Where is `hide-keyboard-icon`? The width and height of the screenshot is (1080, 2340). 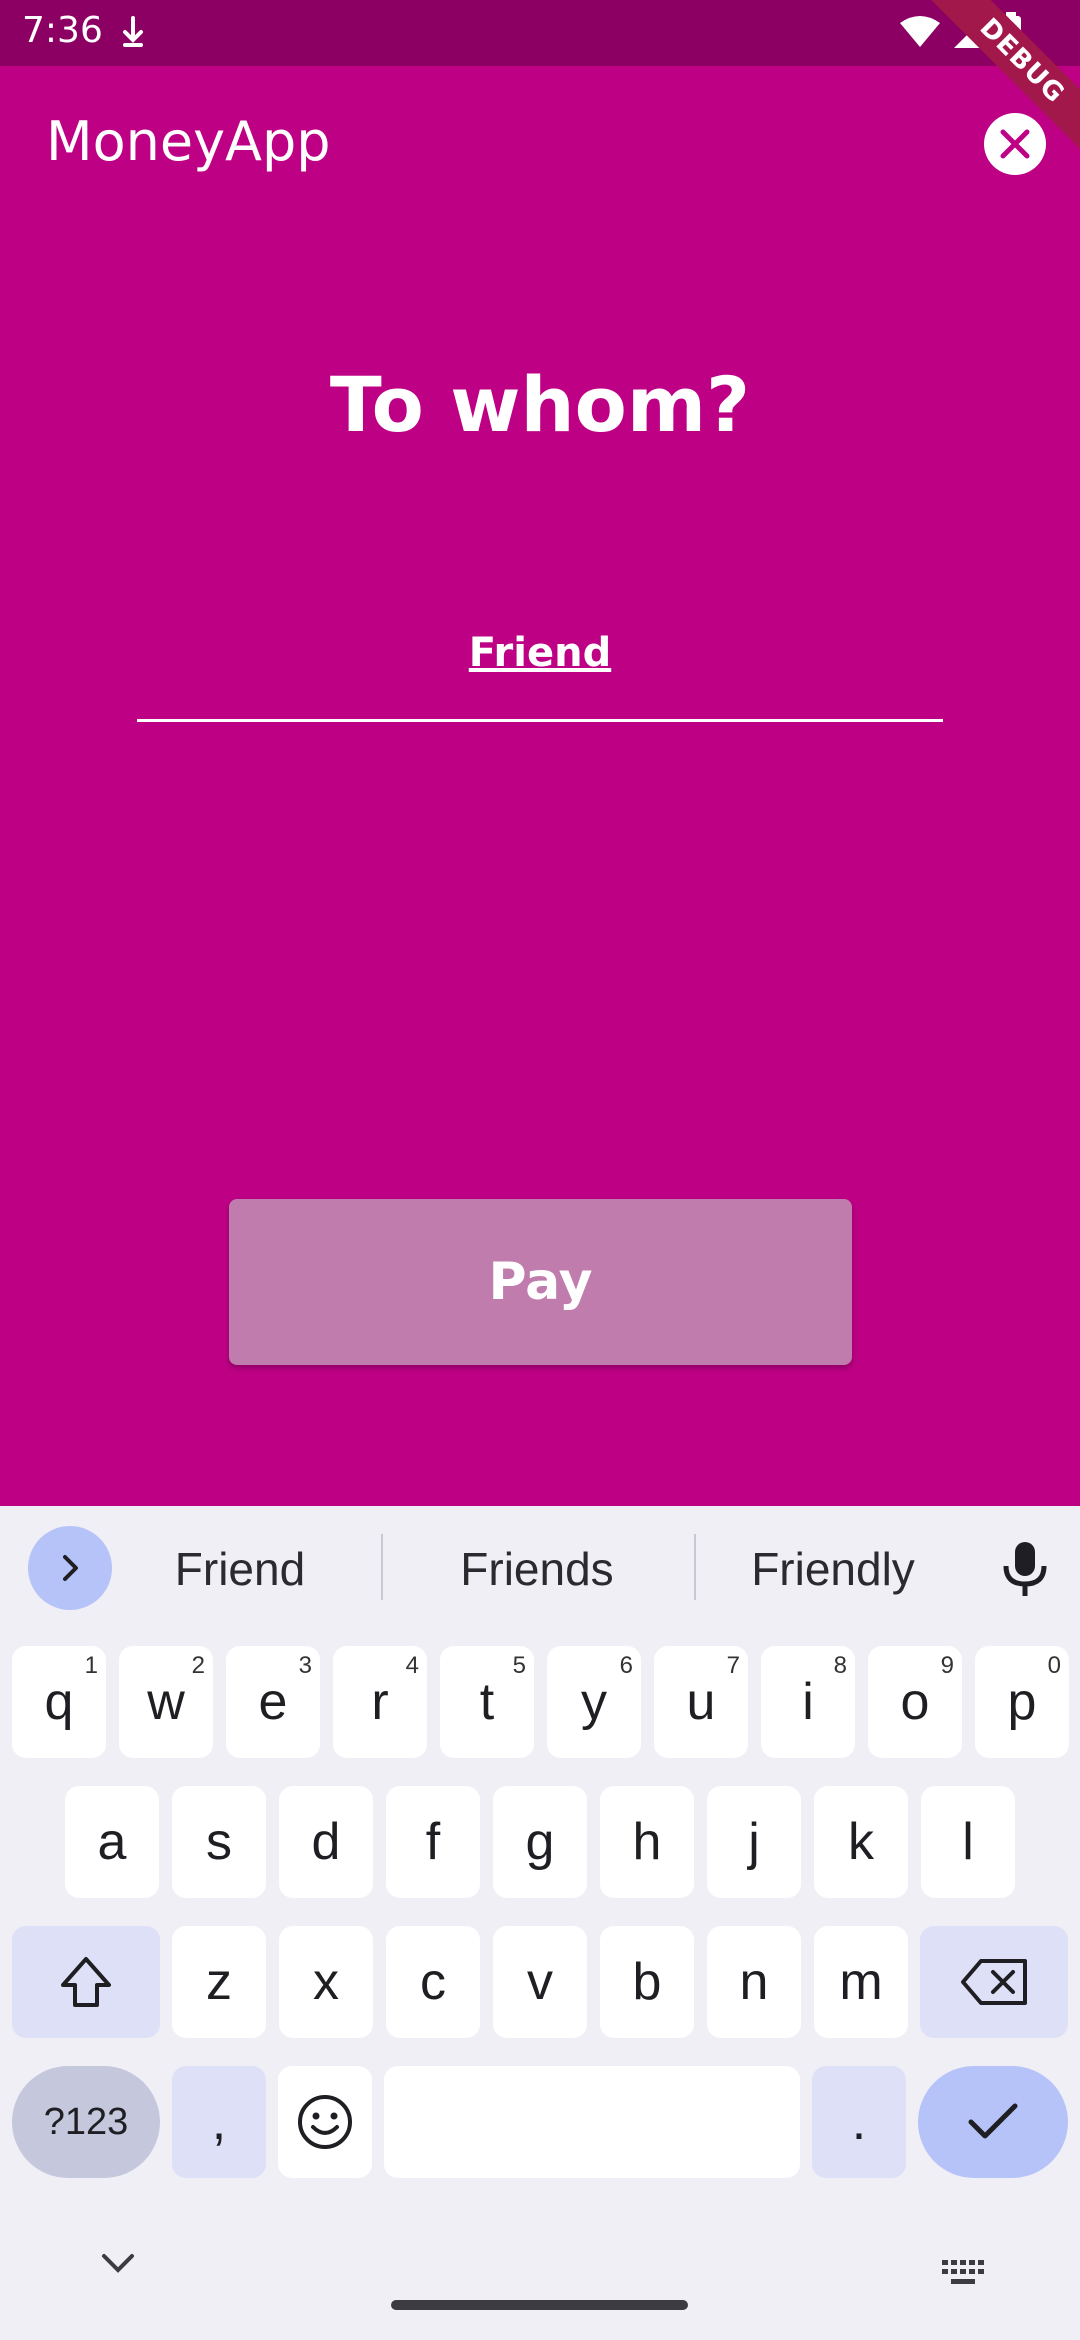 hide-keyboard-icon is located at coordinates (118, 2263).